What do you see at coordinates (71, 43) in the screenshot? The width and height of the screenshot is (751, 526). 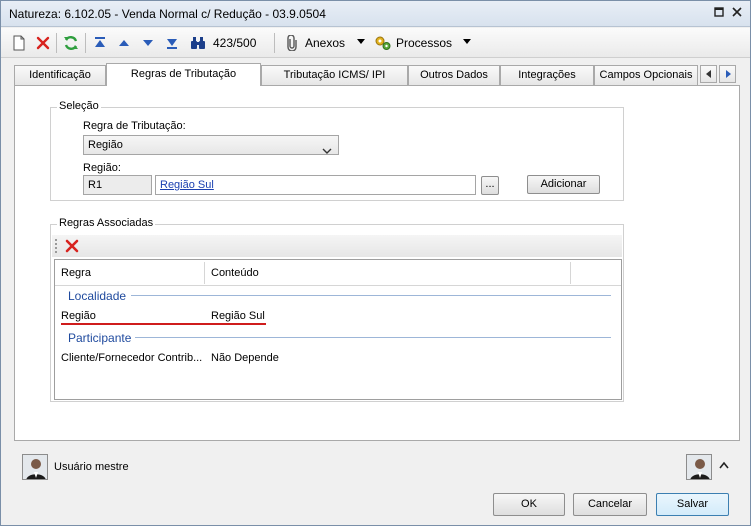 I see `refresh-icon` at bounding box center [71, 43].